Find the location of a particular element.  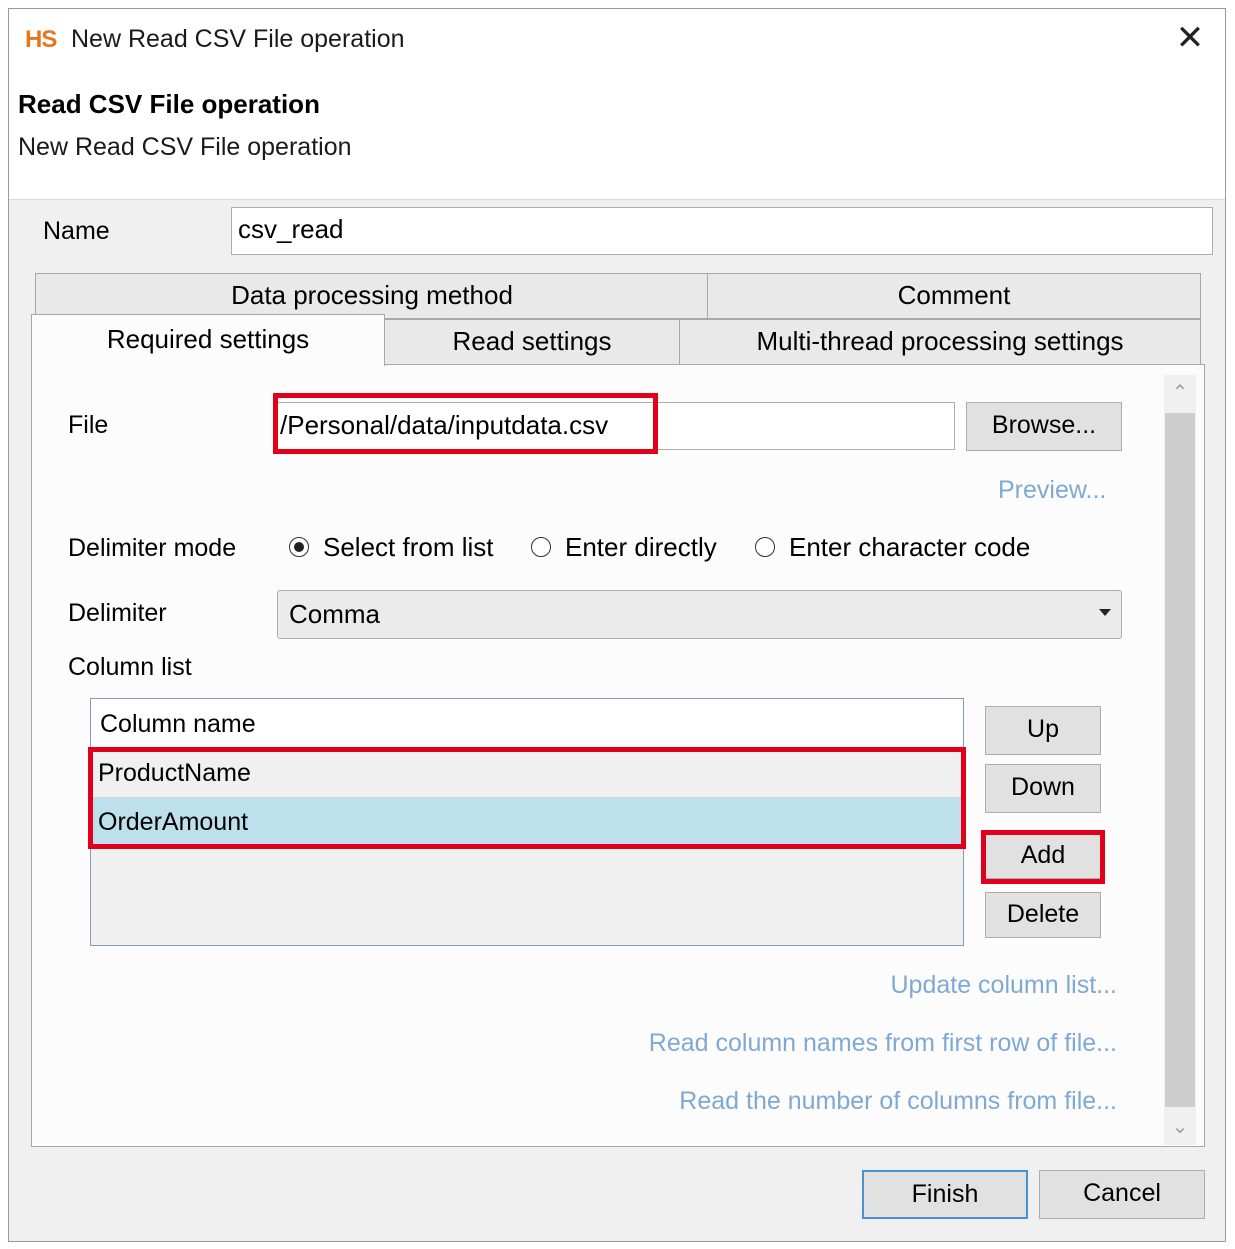

close-icon: ✕ is located at coordinates (1190, 38).